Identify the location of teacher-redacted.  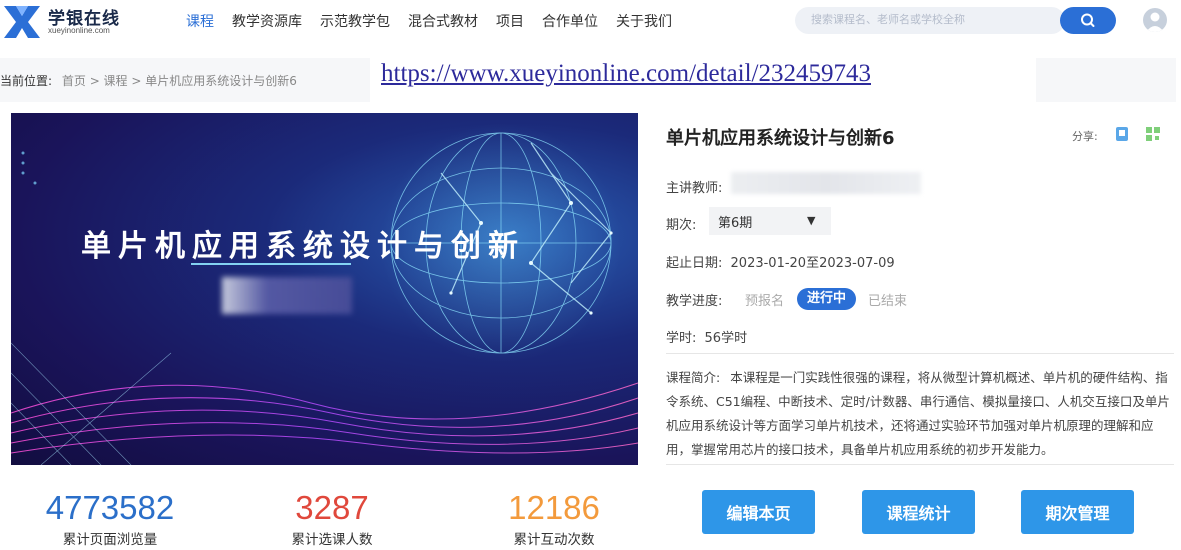
(826, 183).